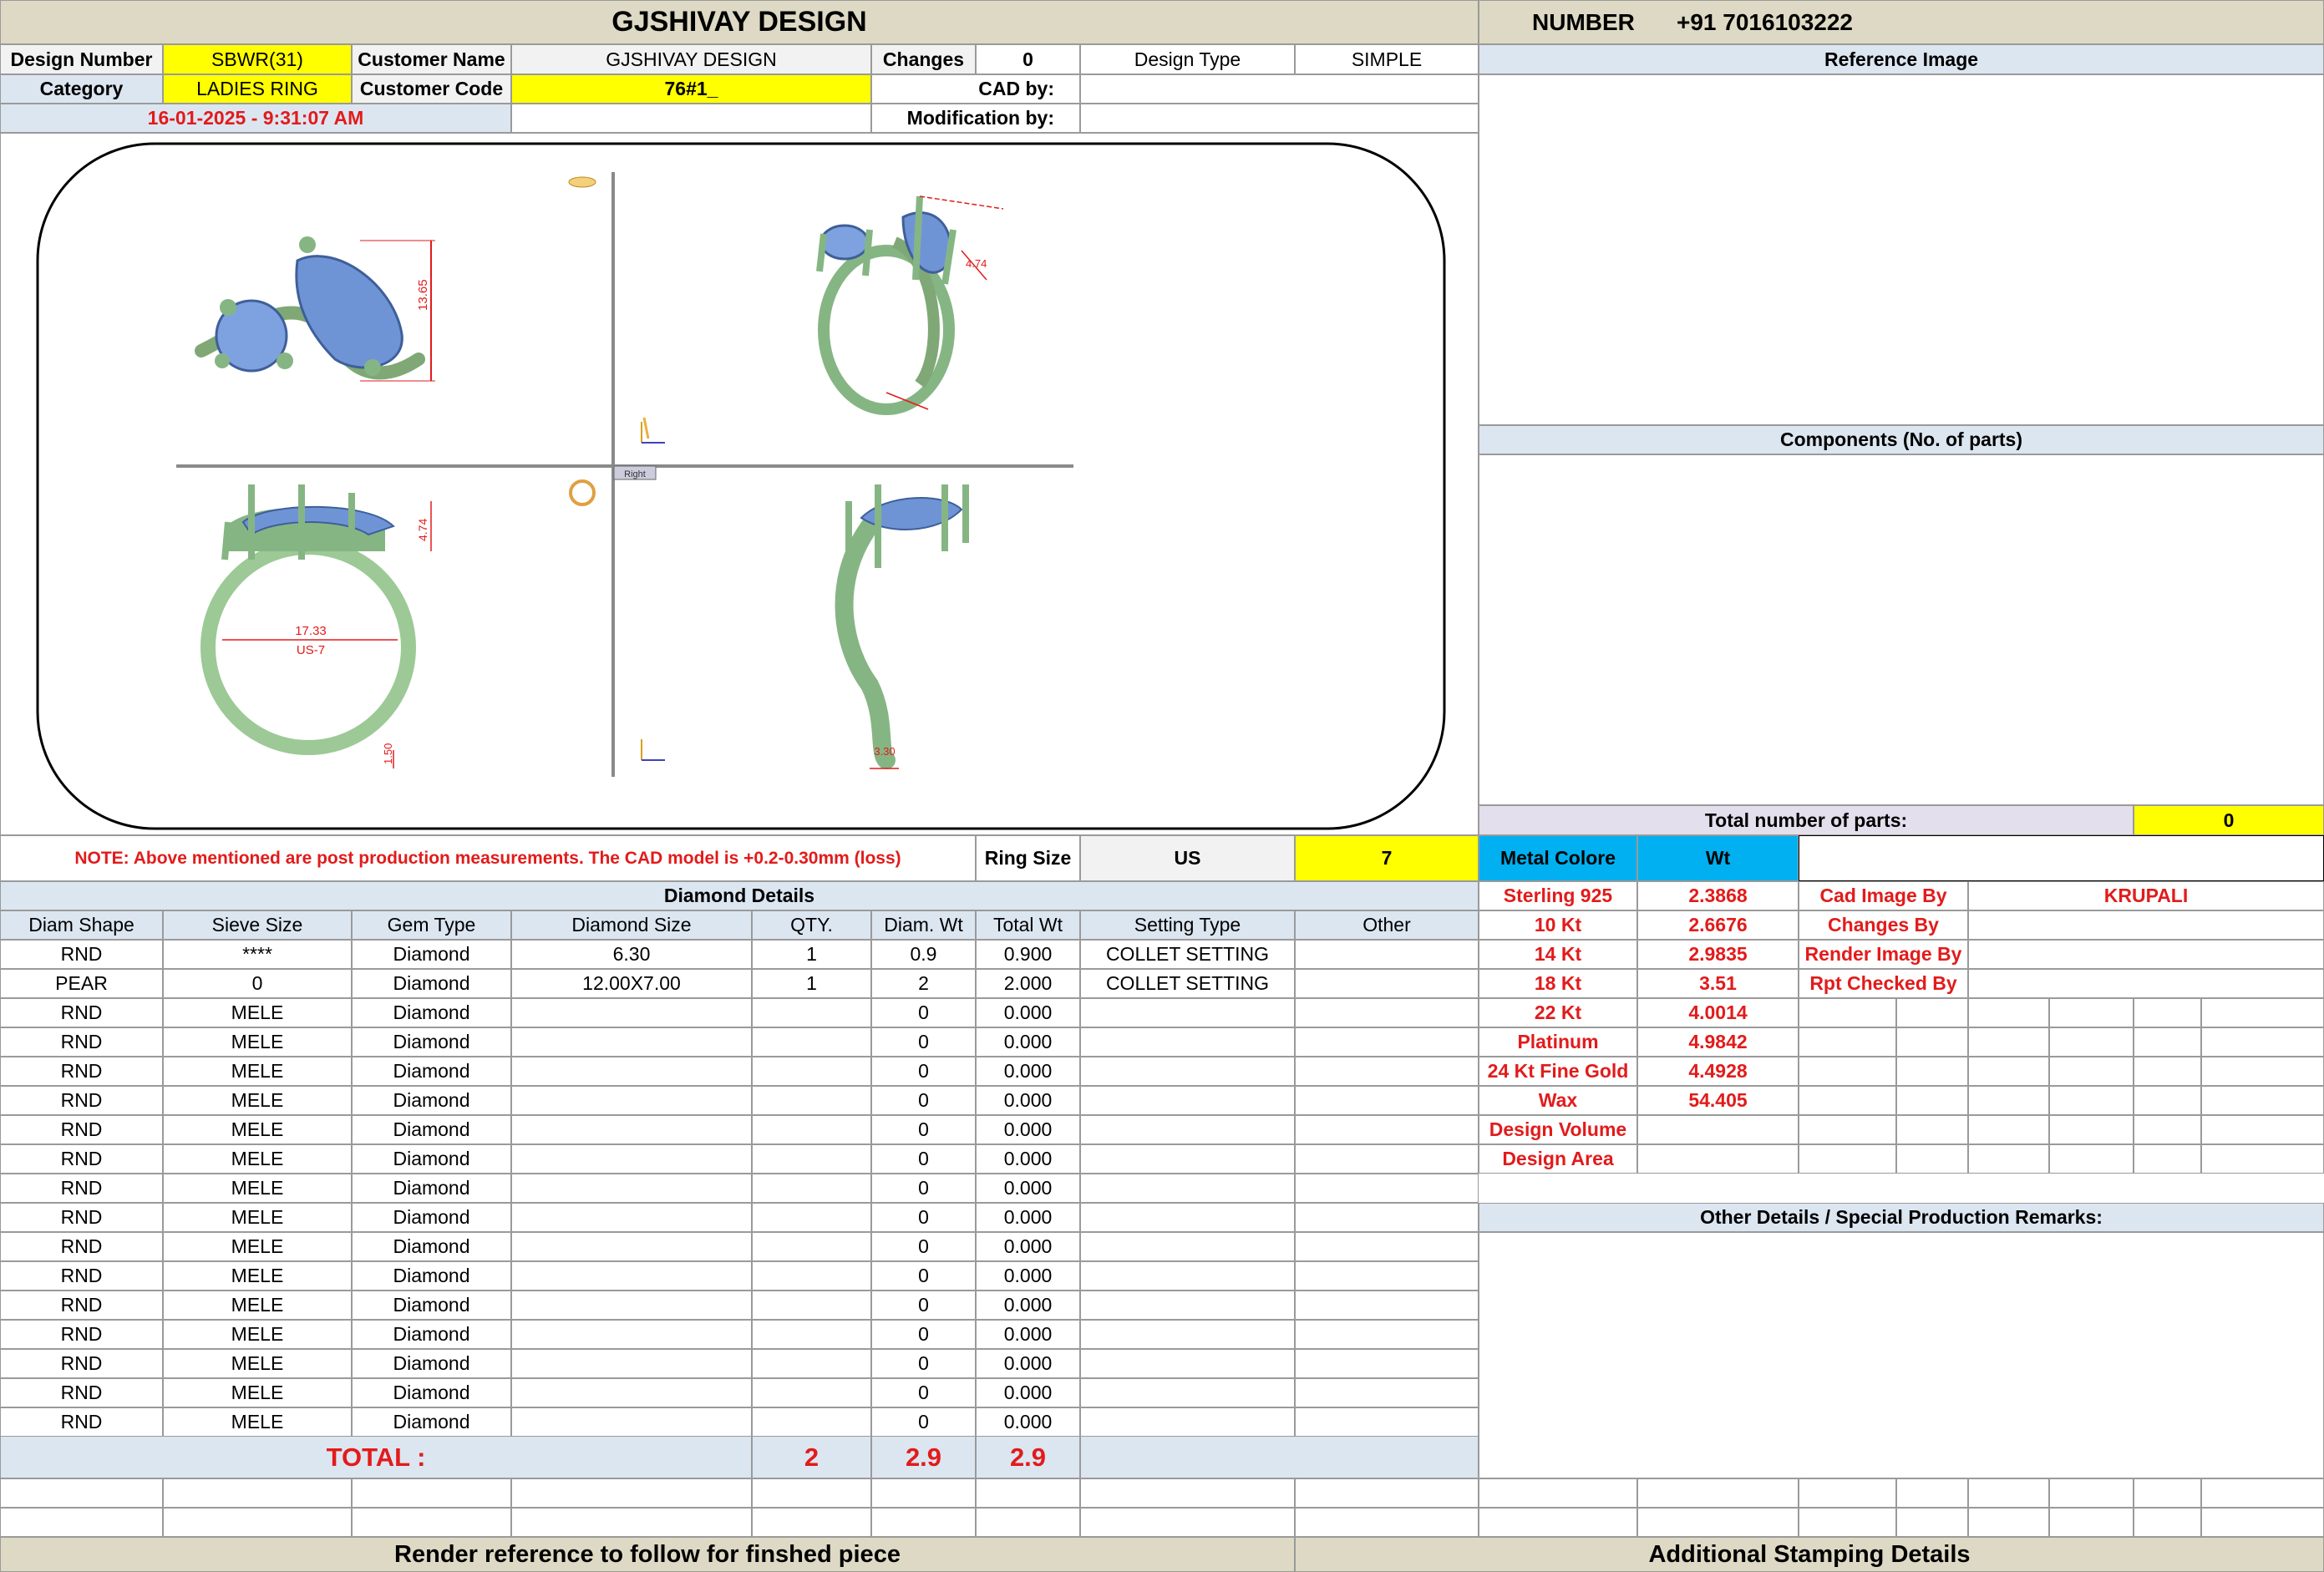 The image size is (2324, 1572). What do you see at coordinates (1279, 1457) in the screenshot?
I see `total-blank` at bounding box center [1279, 1457].